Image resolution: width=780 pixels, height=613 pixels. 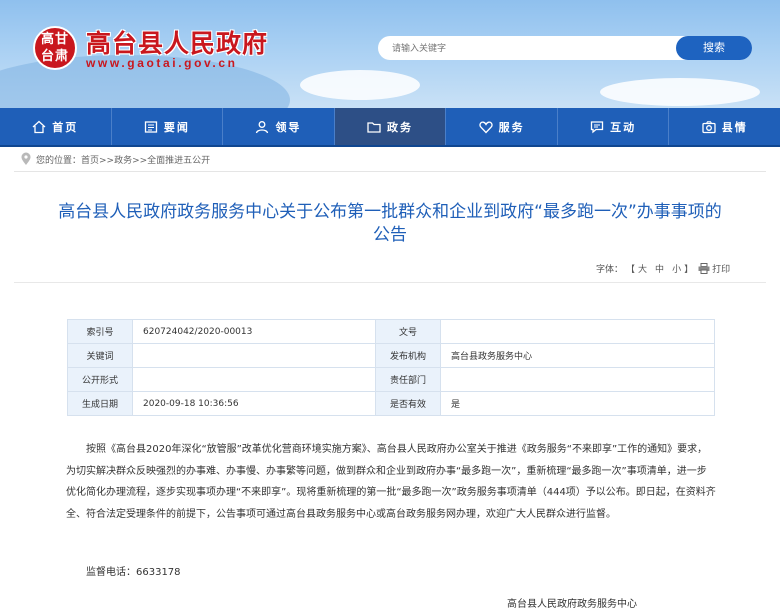 I want to click on article-toolbar: 字体： 【 大 中 小 】 打印, so click(x=664, y=268).